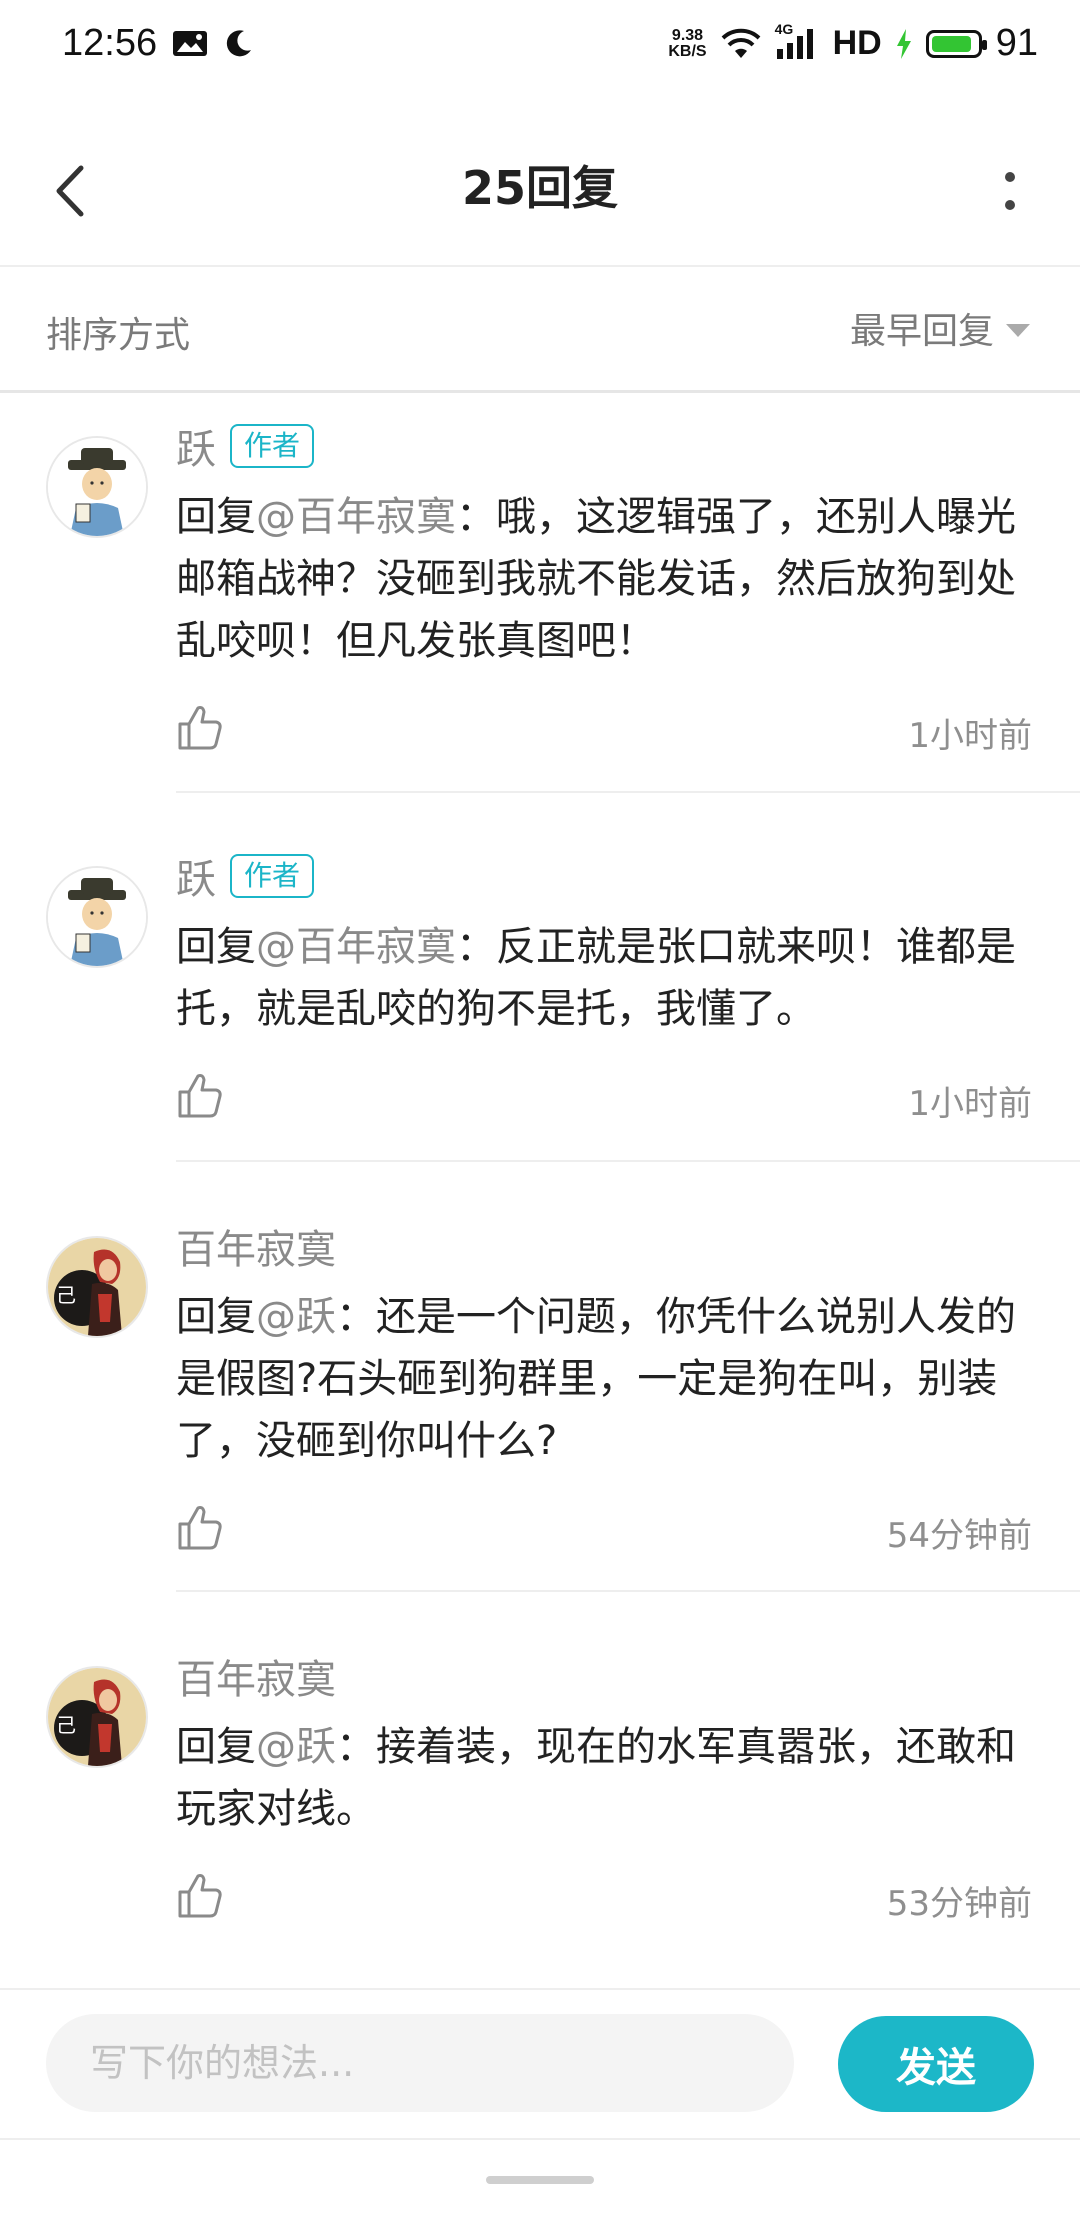 The height and width of the screenshot is (2232, 1080). What do you see at coordinates (857, 43) in the screenshot?
I see `hd-indicator: HD` at bounding box center [857, 43].